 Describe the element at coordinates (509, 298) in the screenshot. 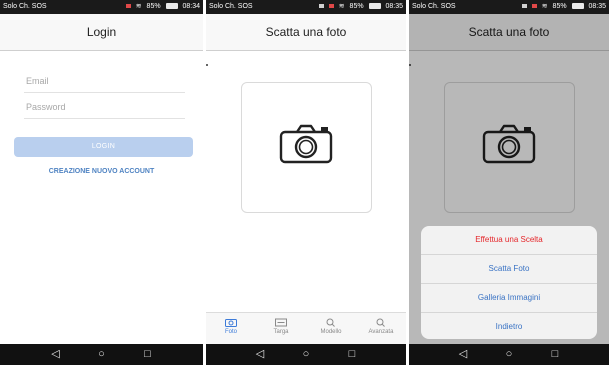

I see `image-gallery-option: Galleria Immagini` at that location.